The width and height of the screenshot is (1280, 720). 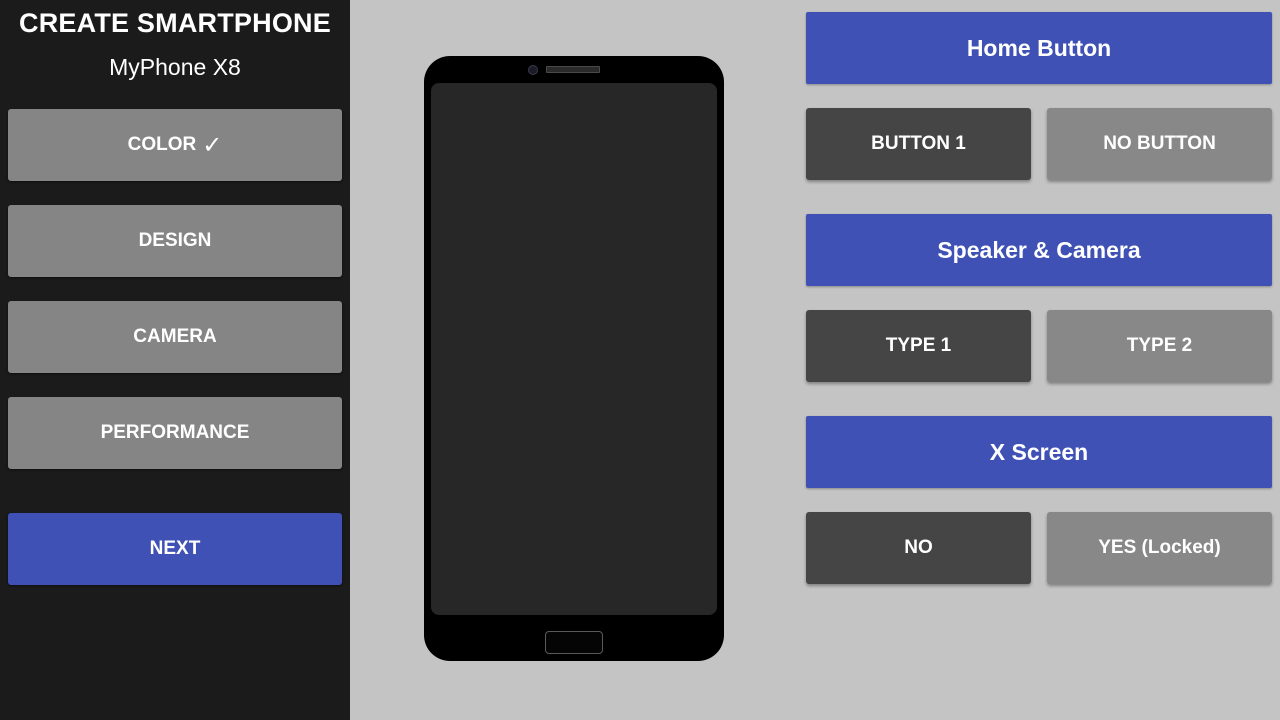 I want to click on performance-button: PERFORMANCE, so click(x=175, y=433).